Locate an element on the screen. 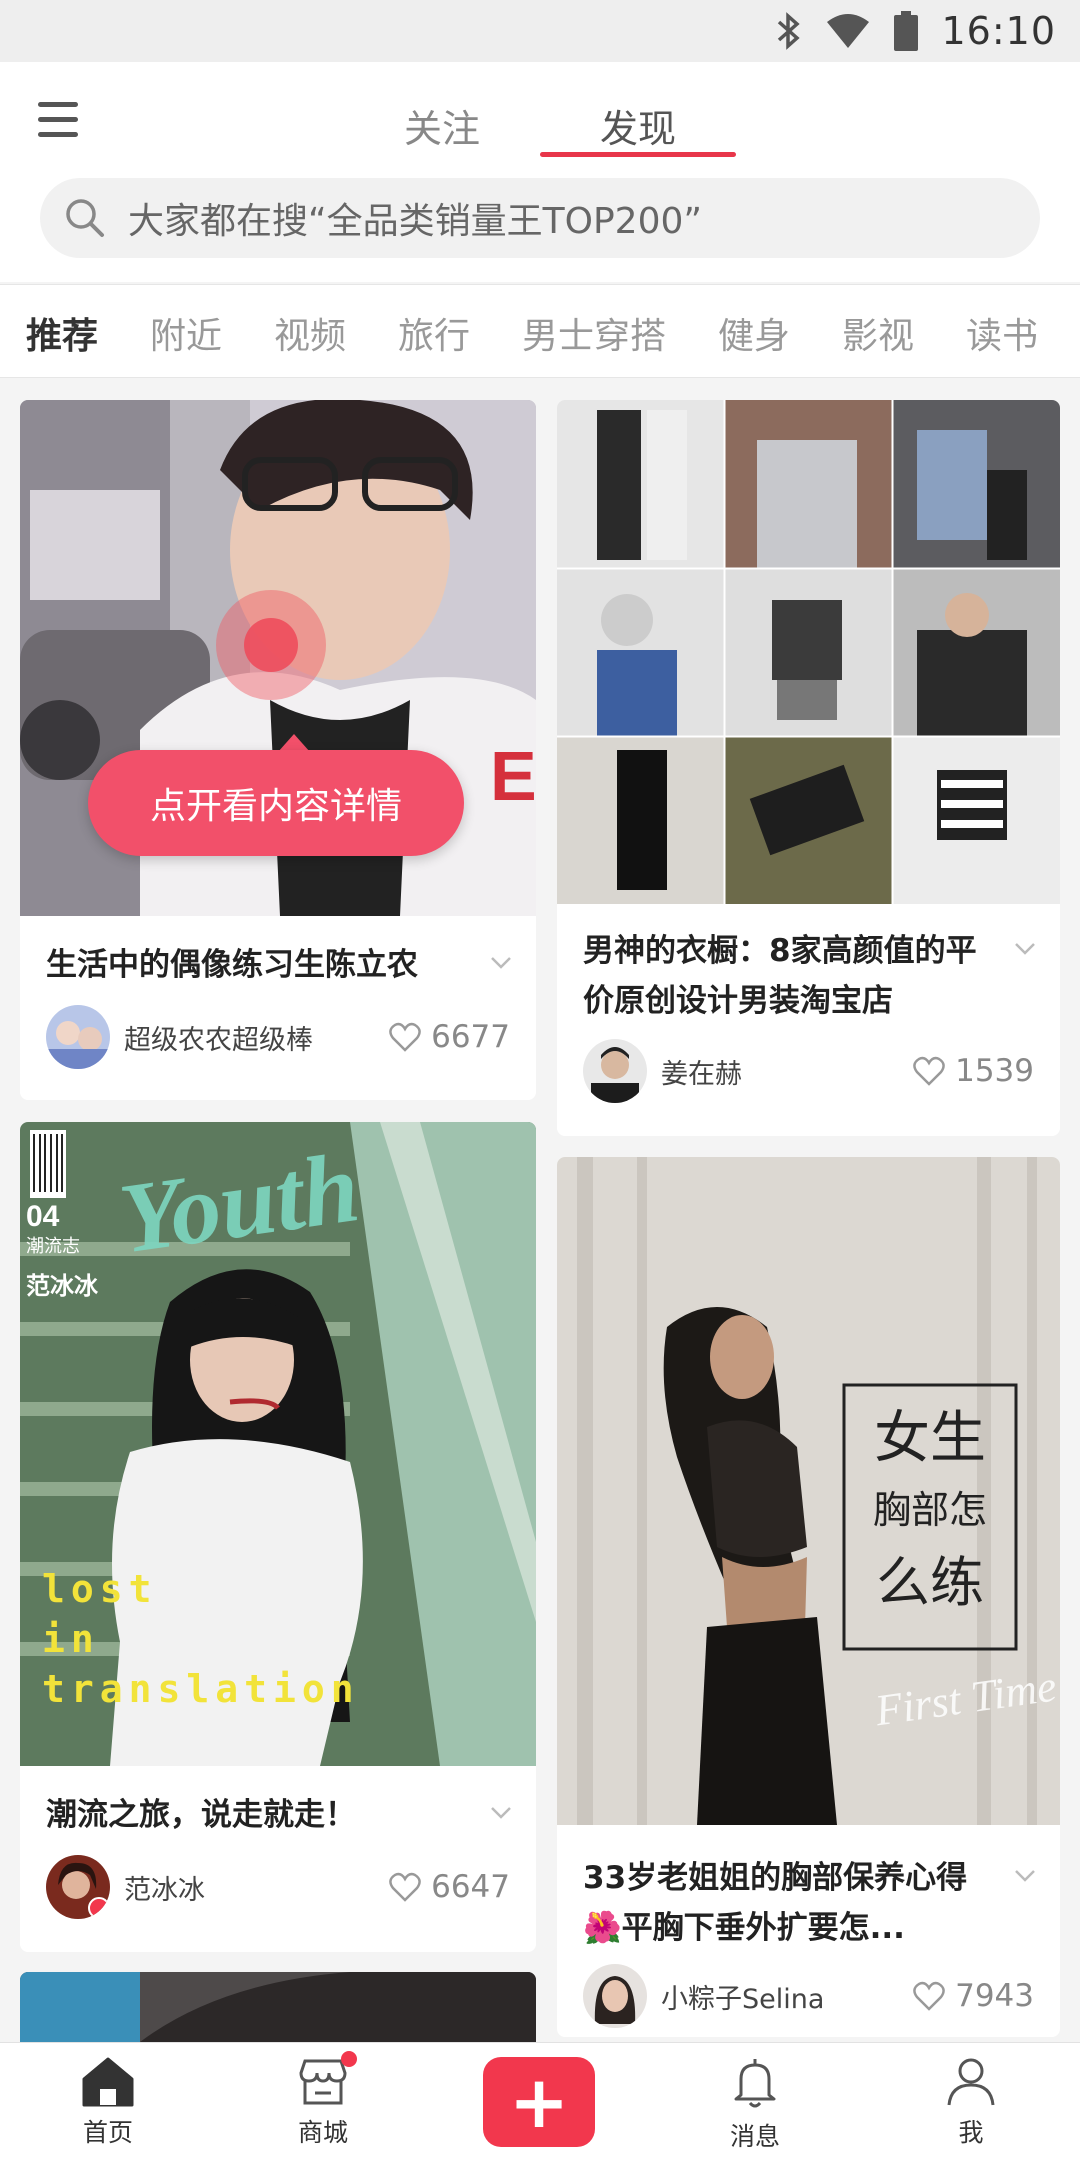 The height and width of the screenshot is (2160, 1080). nav-messages: 消息 is located at coordinates (755, 2104).